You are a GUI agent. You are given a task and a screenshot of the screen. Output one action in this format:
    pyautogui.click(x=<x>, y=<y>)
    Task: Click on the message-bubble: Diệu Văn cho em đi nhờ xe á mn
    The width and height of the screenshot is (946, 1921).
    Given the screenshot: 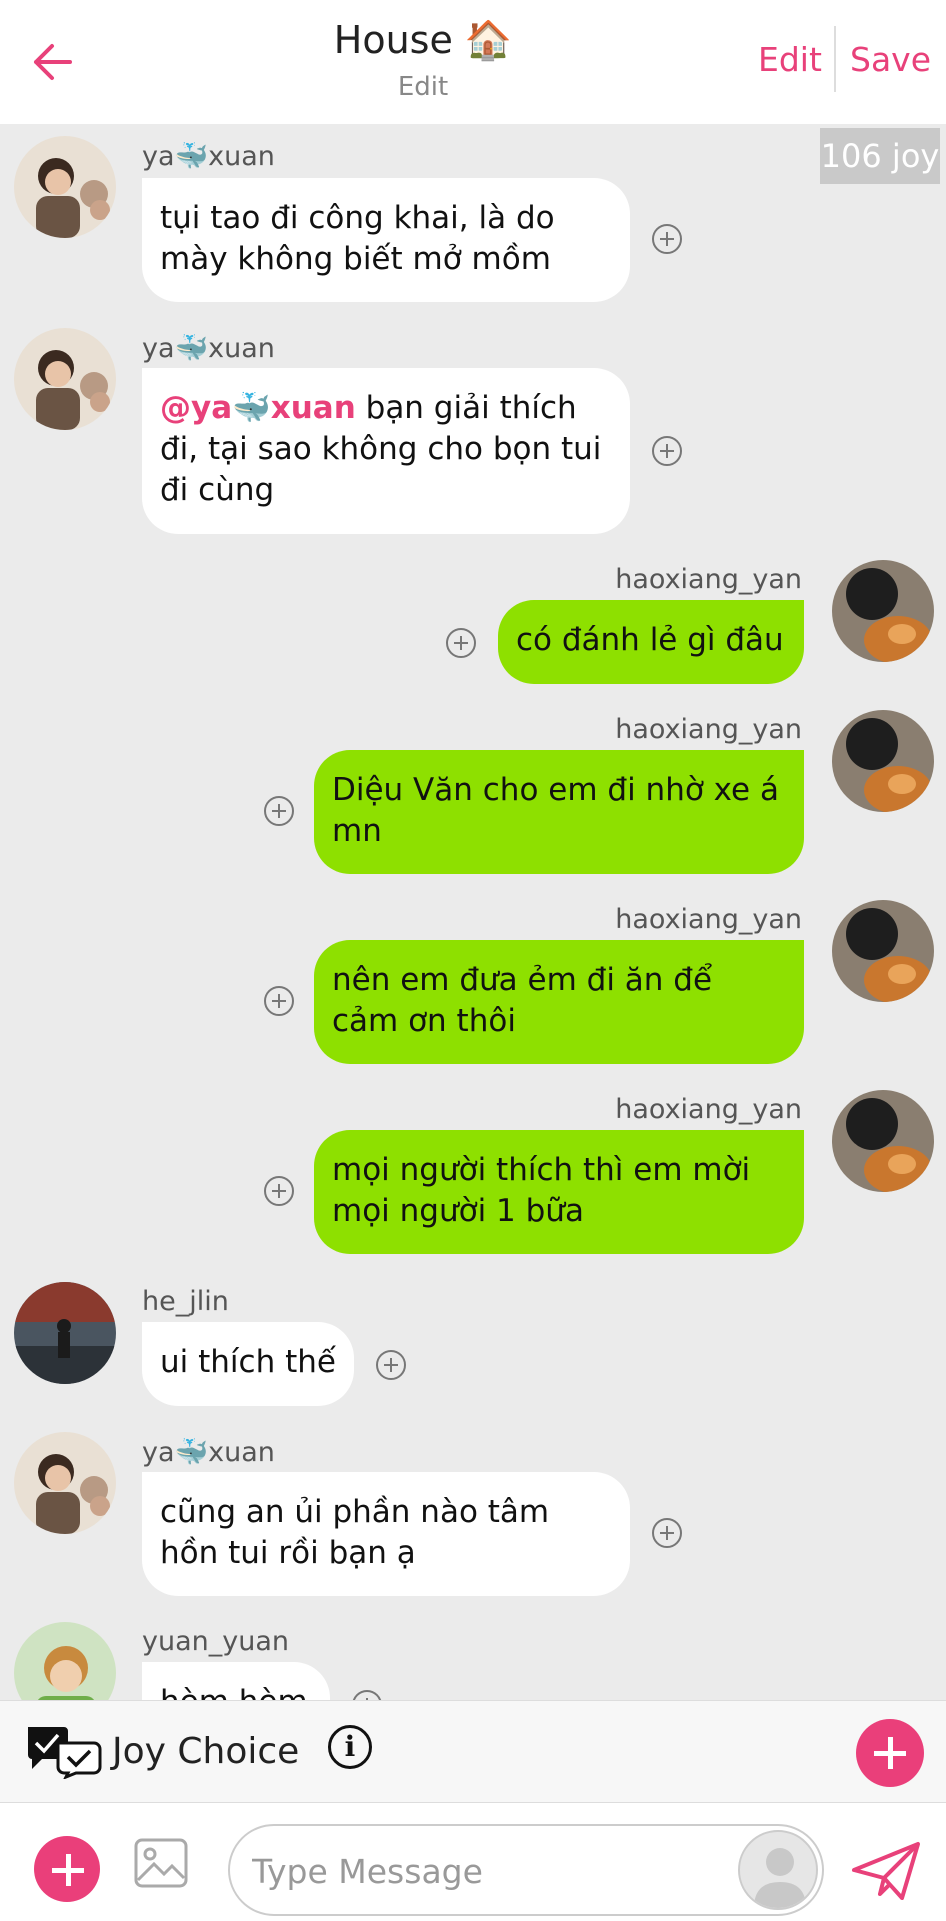 What is the action you would take?
    pyautogui.click(x=559, y=812)
    